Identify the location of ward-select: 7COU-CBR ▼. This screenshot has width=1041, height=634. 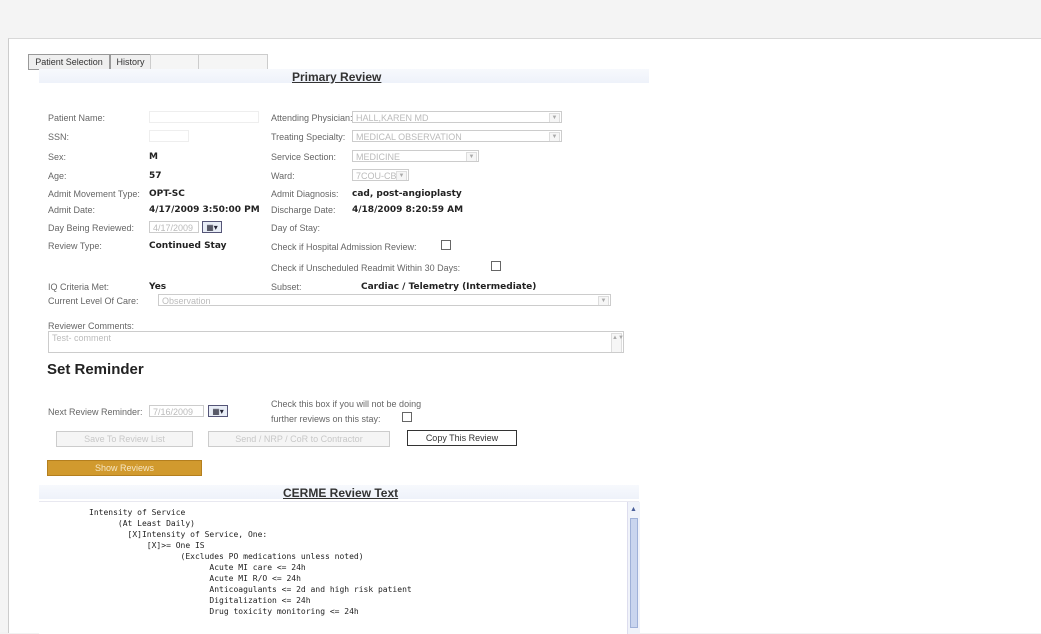
(380, 175).